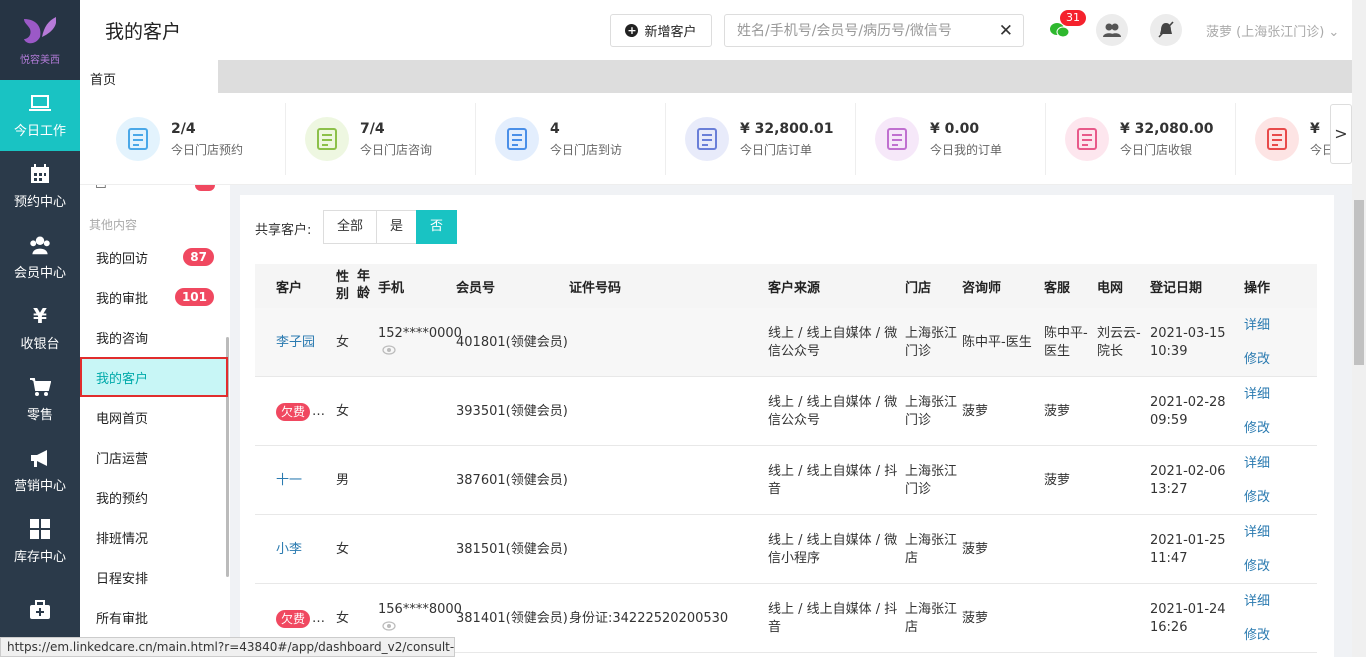 The height and width of the screenshot is (657, 1366). I want to click on customer-name-link: 十一, so click(289, 481).